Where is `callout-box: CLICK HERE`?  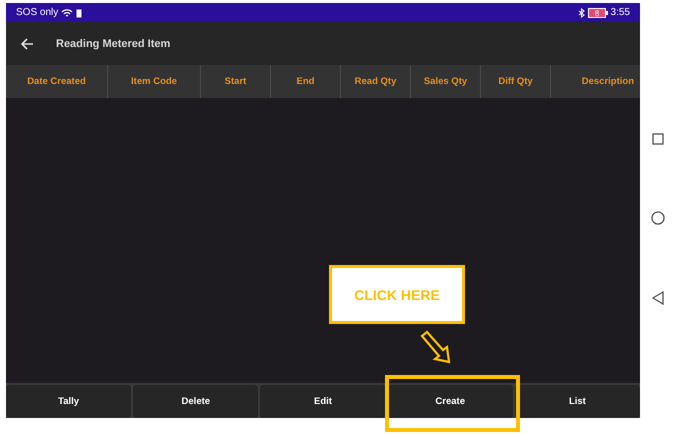 callout-box: CLICK HERE is located at coordinates (397, 294).